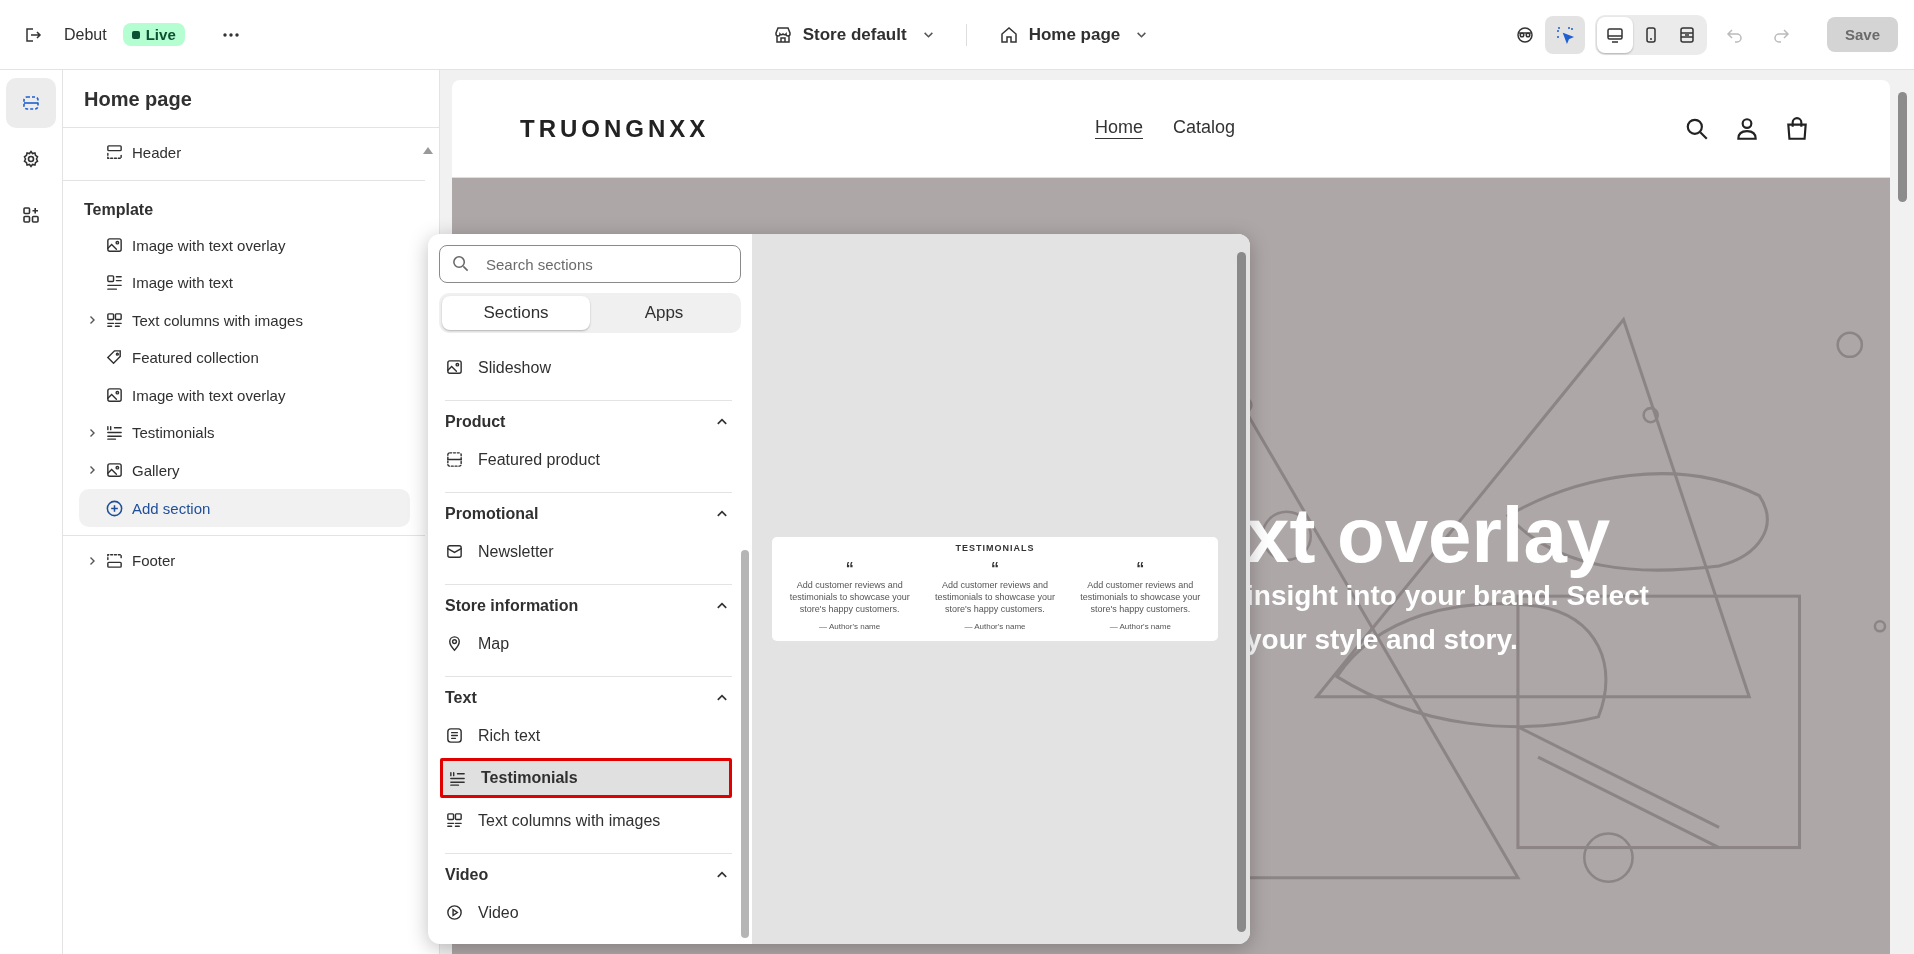  I want to click on footer-layout-icon, so click(114, 561).